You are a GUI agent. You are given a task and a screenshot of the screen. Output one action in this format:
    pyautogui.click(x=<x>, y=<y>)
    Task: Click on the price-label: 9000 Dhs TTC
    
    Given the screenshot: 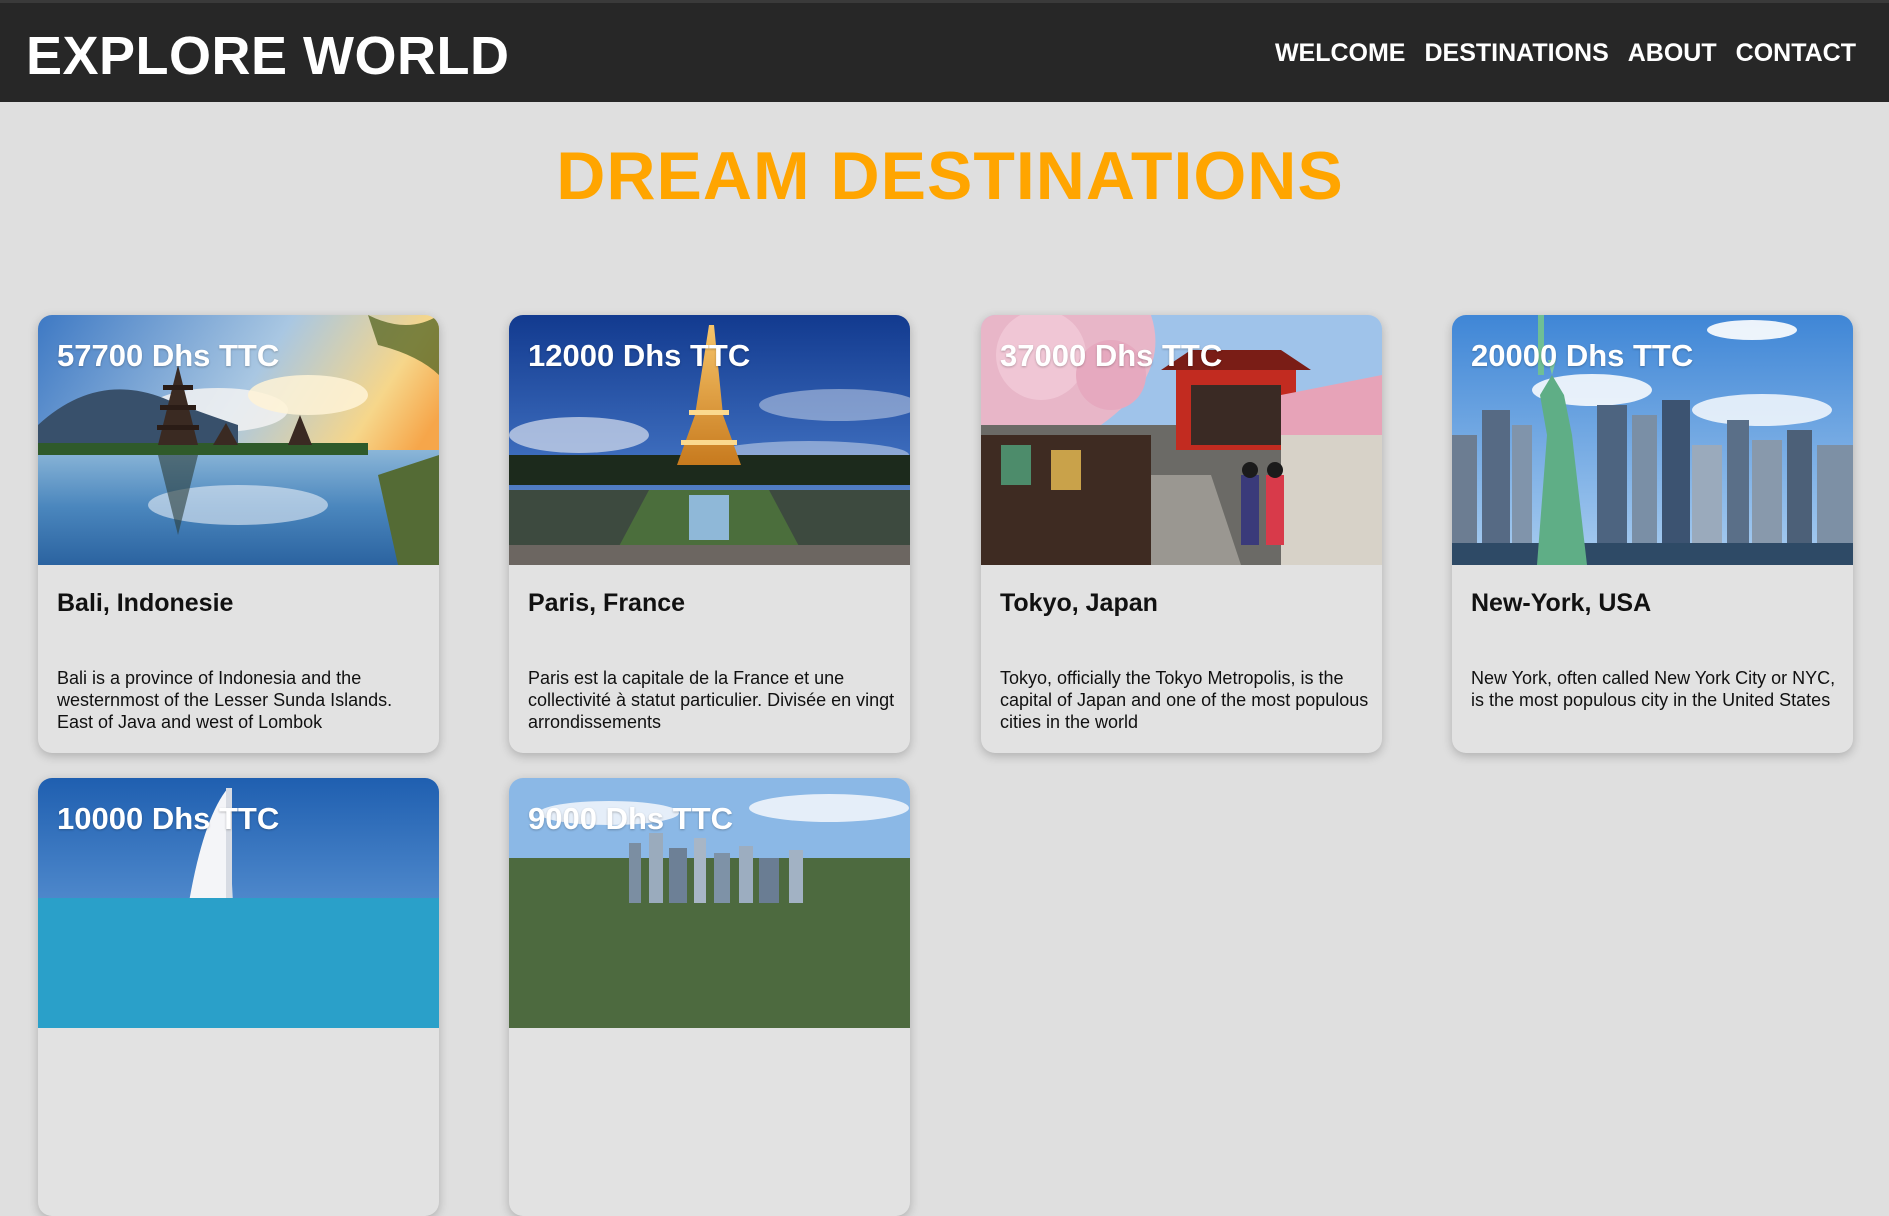 What is the action you would take?
    pyautogui.click(x=631, y=818)
    